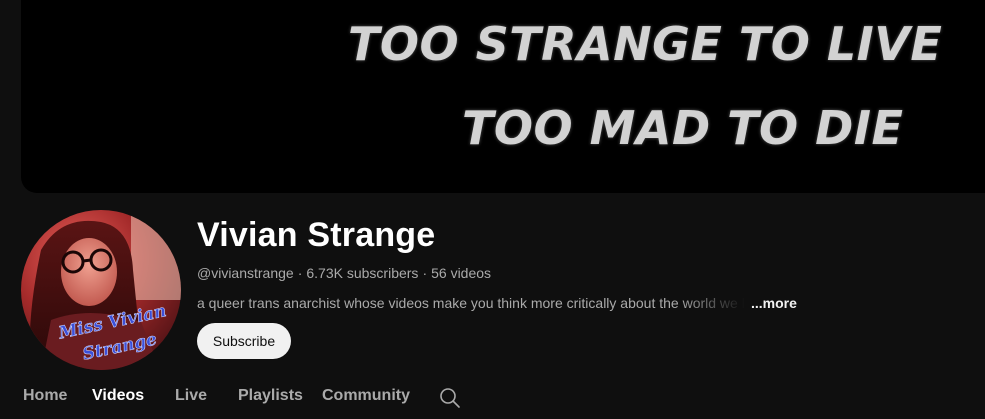  Describe the element at coordinates (45, 396) in the screenshot. I see `tab-home: Home` at that location.